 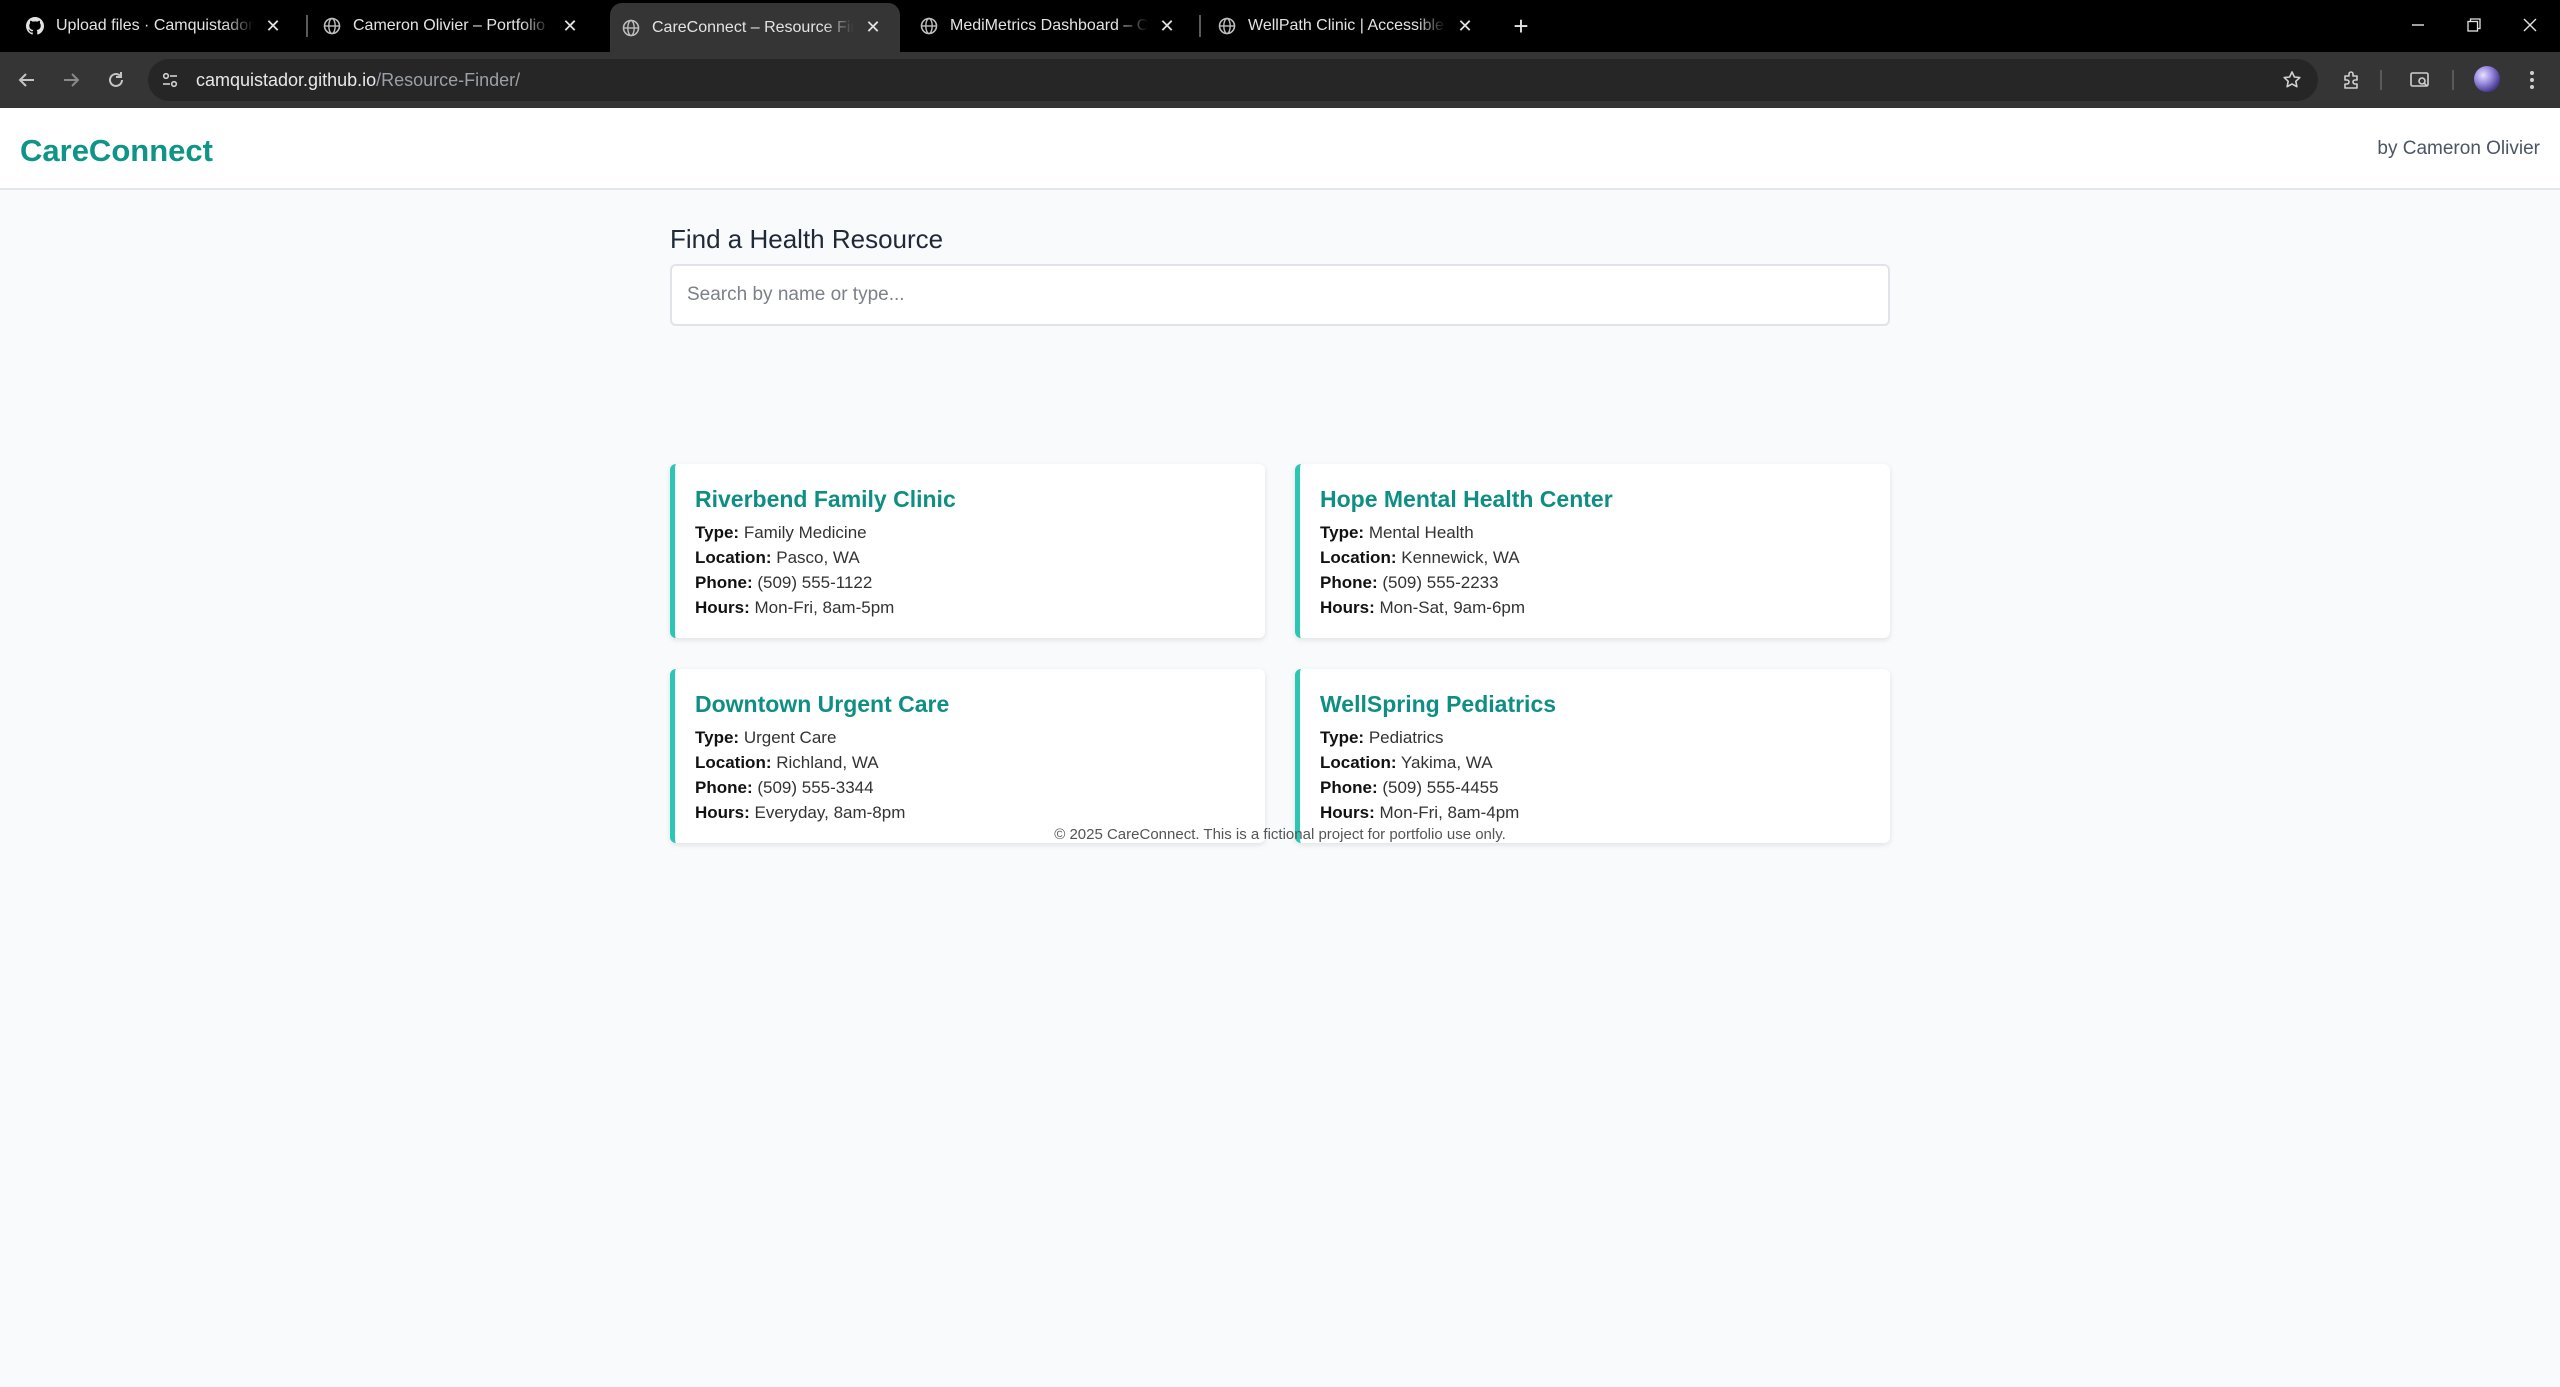 I want to click on profile-avatar, so click(x=2487, y=79).